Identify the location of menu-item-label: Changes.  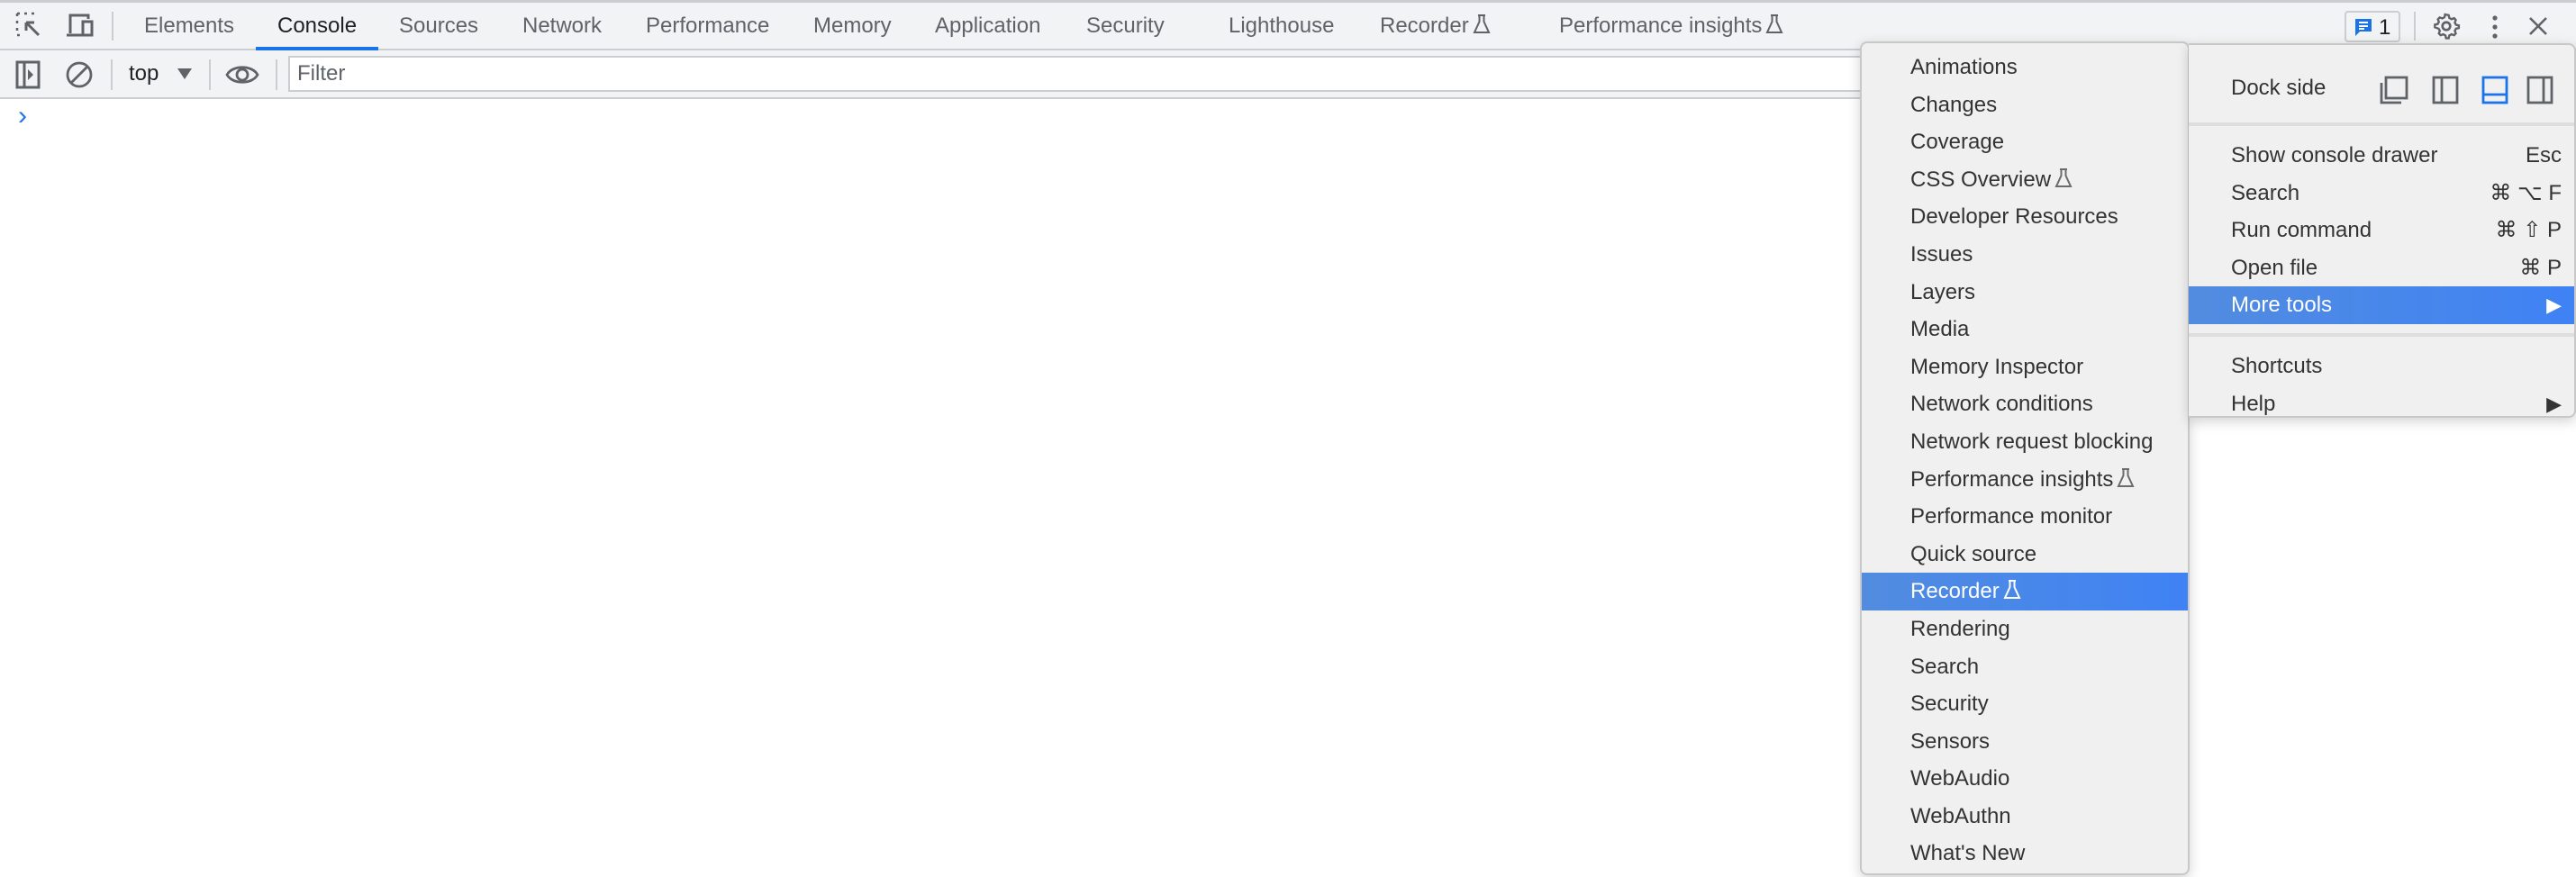
(1954, 104).